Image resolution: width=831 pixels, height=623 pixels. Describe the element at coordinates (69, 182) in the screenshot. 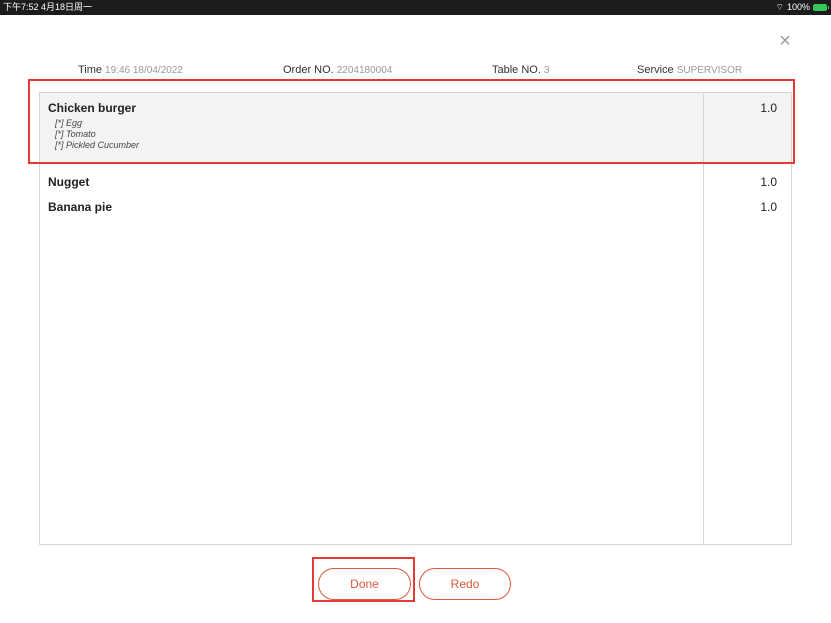

I see `item-name: Nugget` at that location.